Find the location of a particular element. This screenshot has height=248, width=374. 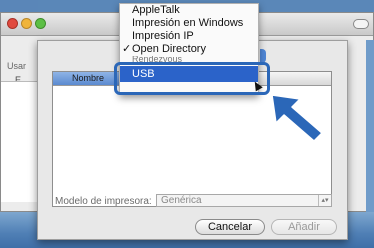

add-button: Añadir is located at coordinates (304, 227).